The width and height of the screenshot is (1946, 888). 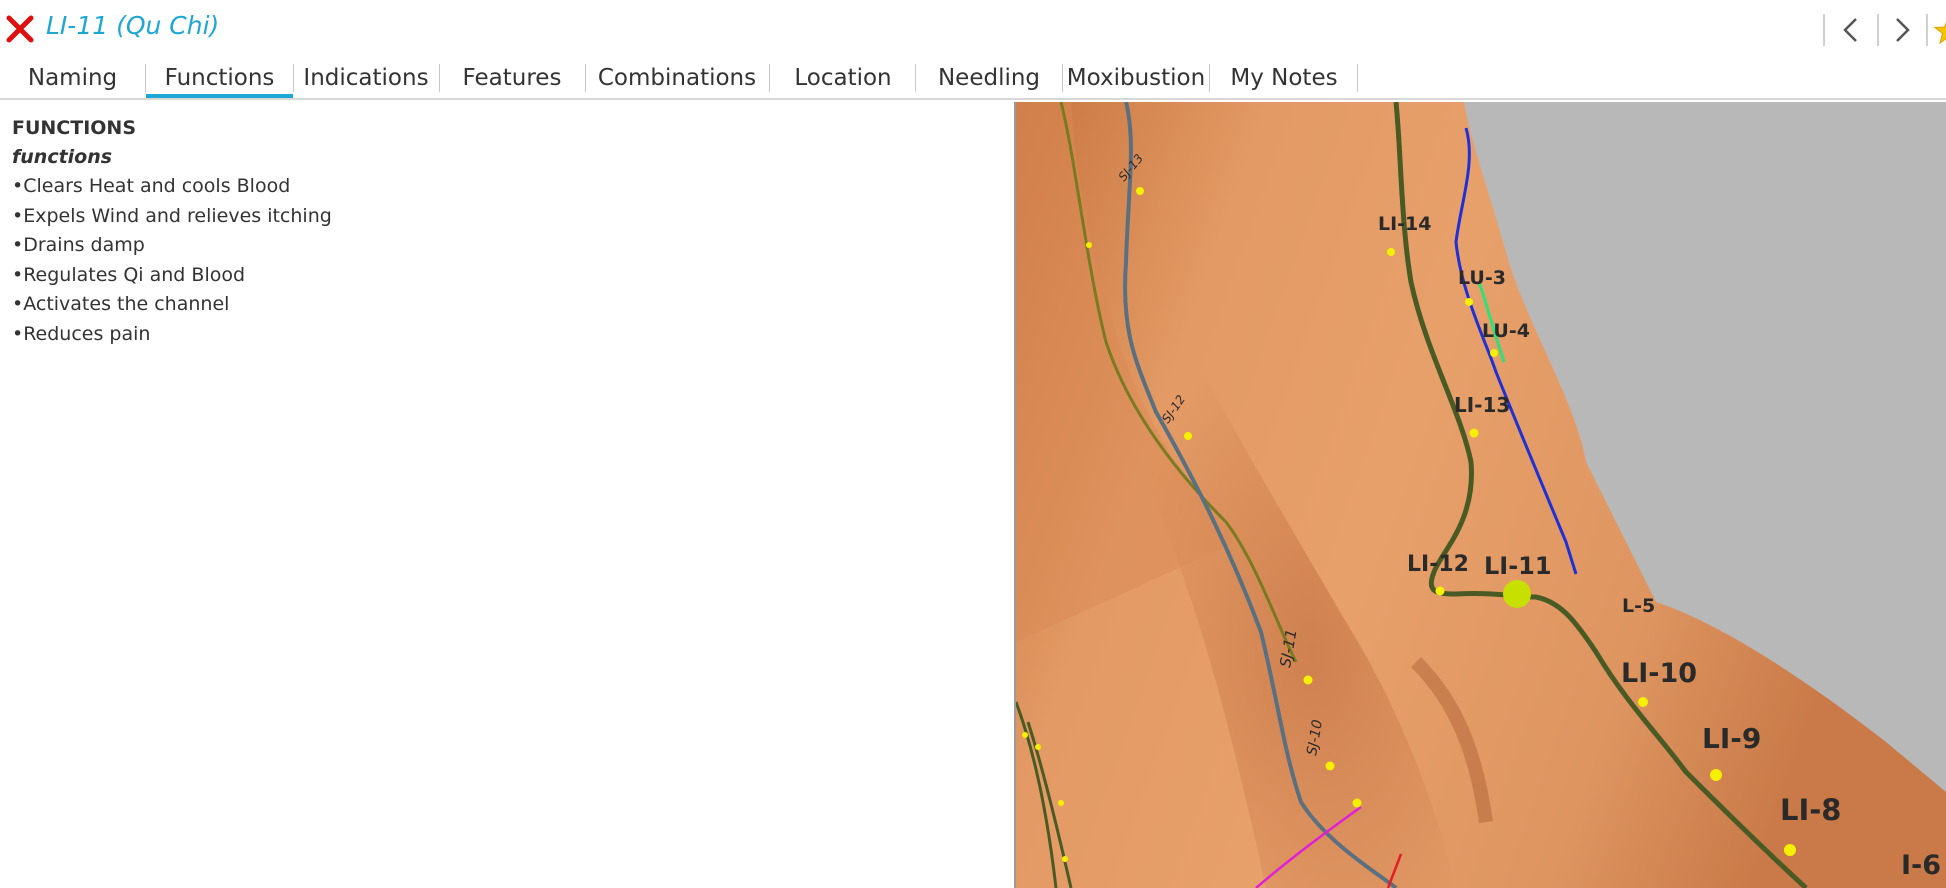 I want to click on tab-indications: Indications, so click(x=366, y=78).